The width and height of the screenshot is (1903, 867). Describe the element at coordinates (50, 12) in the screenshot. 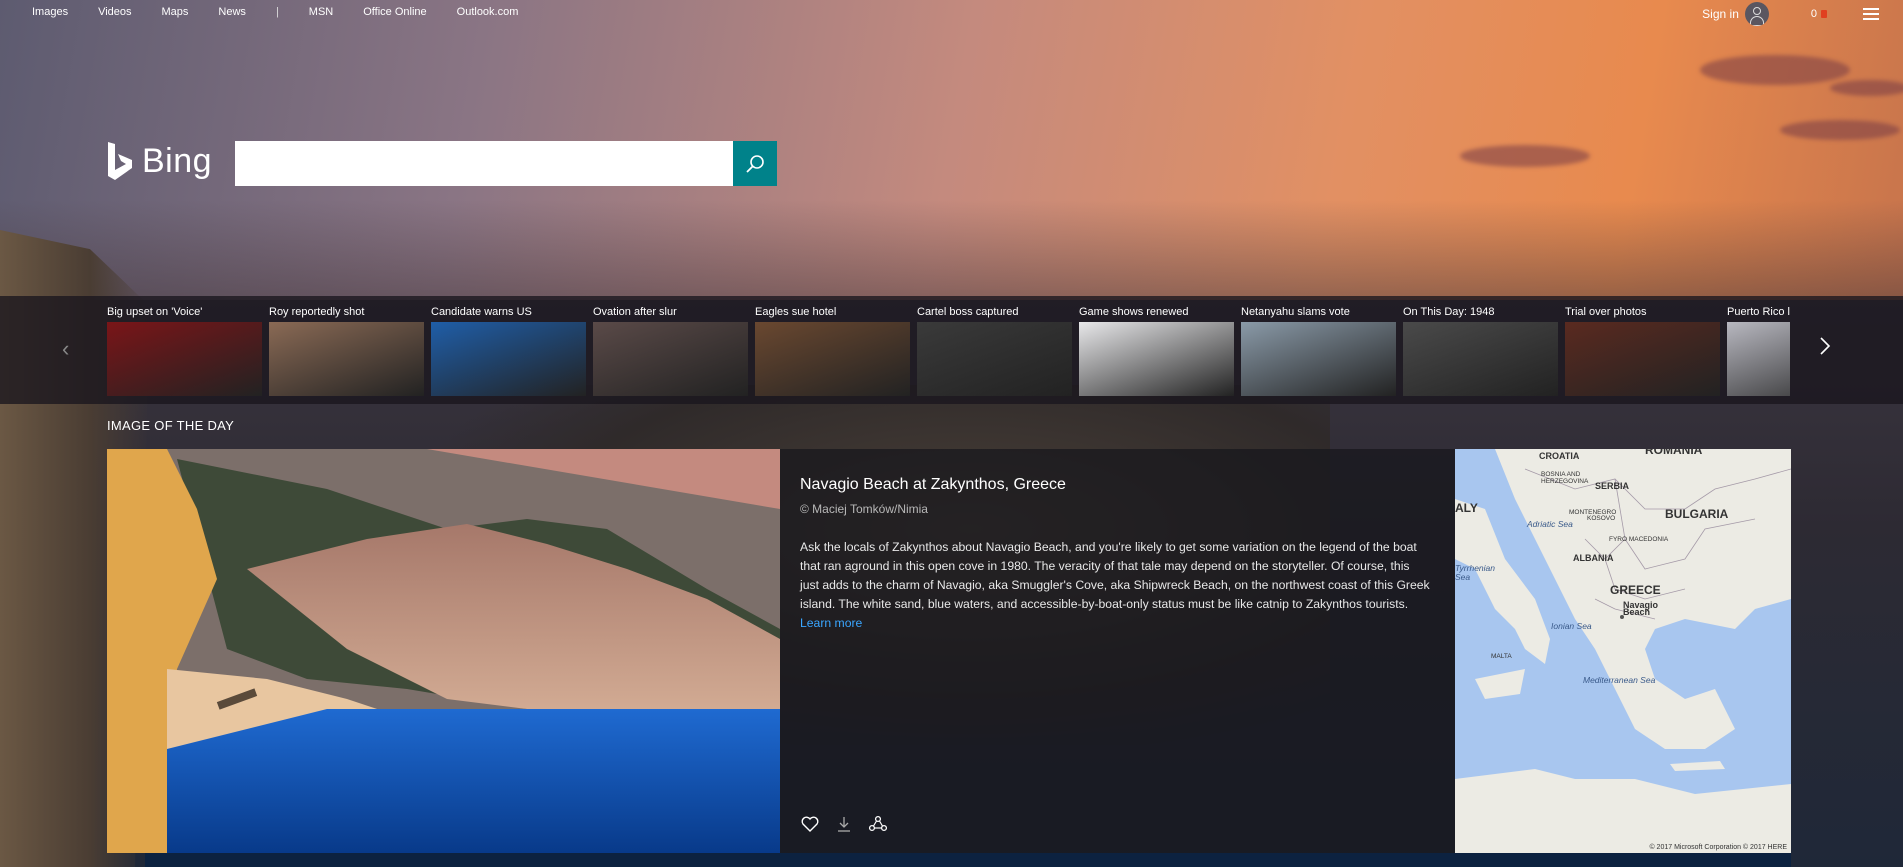

I see `nav-images: Images` at that location.